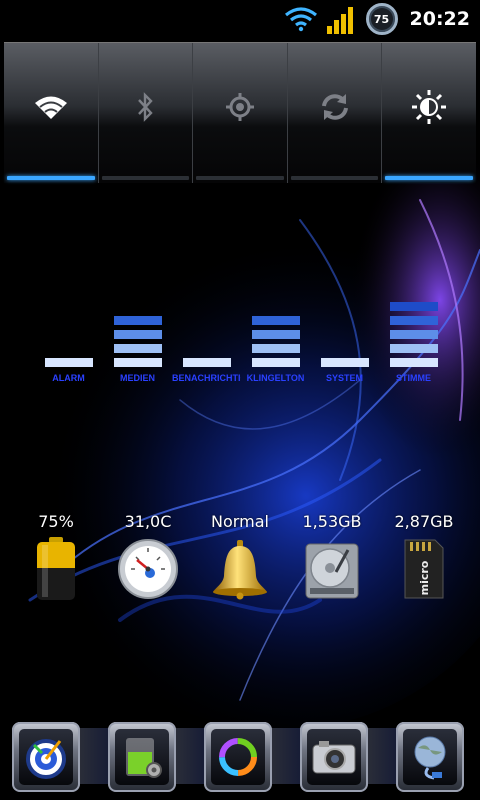 This screenshot has height=800, width=480. I want to click on dock-app-network, so click(430, 757).